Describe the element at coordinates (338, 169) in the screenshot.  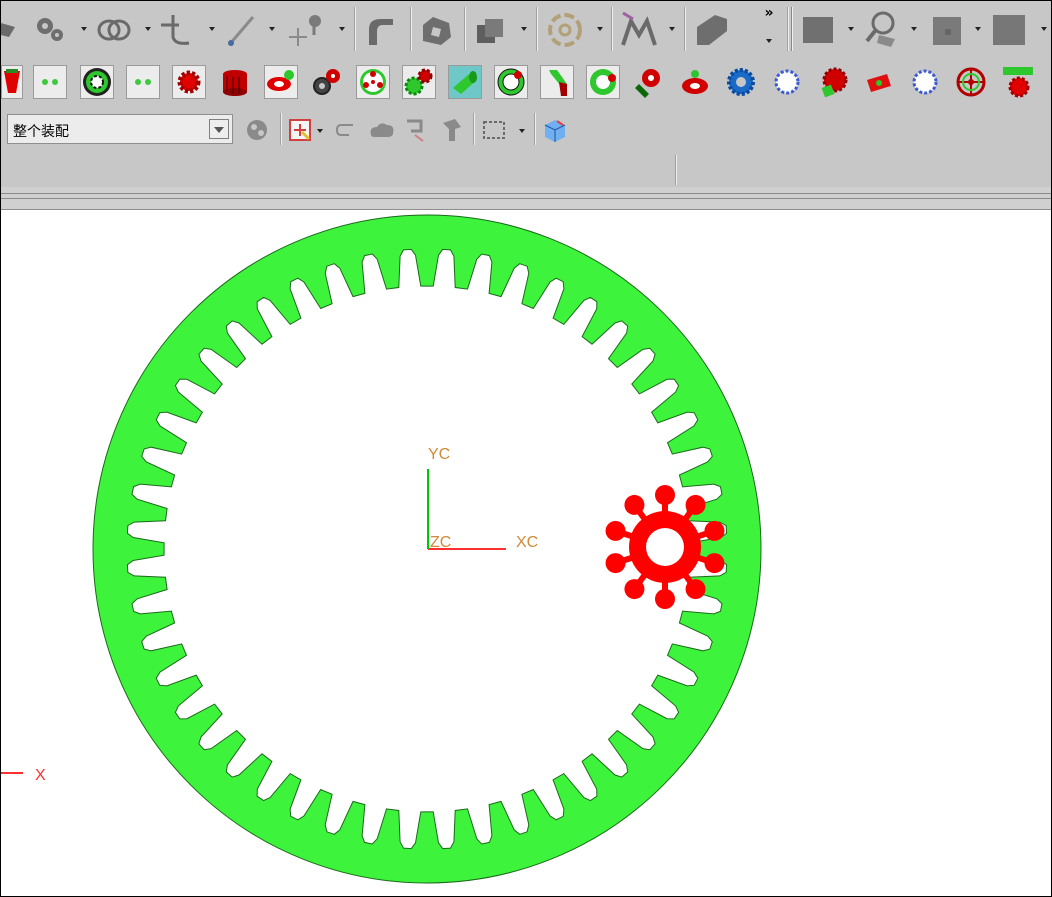
I see `cue-line` at that location.